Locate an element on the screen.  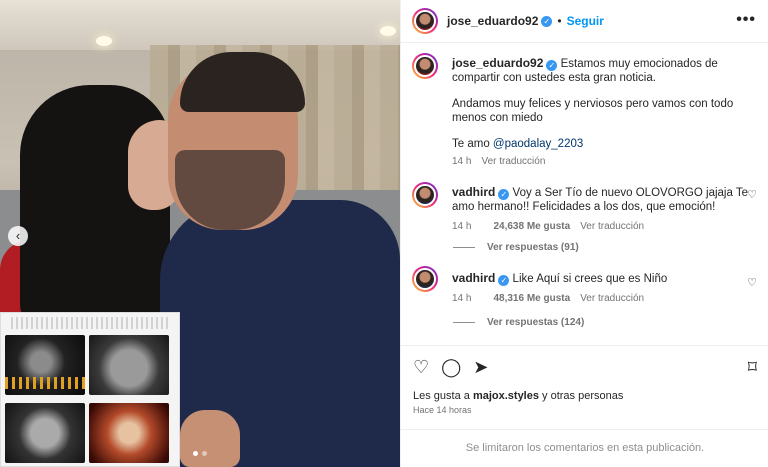
comment-likes: 48,316 Me gusta is located at coordinates (531, 298).